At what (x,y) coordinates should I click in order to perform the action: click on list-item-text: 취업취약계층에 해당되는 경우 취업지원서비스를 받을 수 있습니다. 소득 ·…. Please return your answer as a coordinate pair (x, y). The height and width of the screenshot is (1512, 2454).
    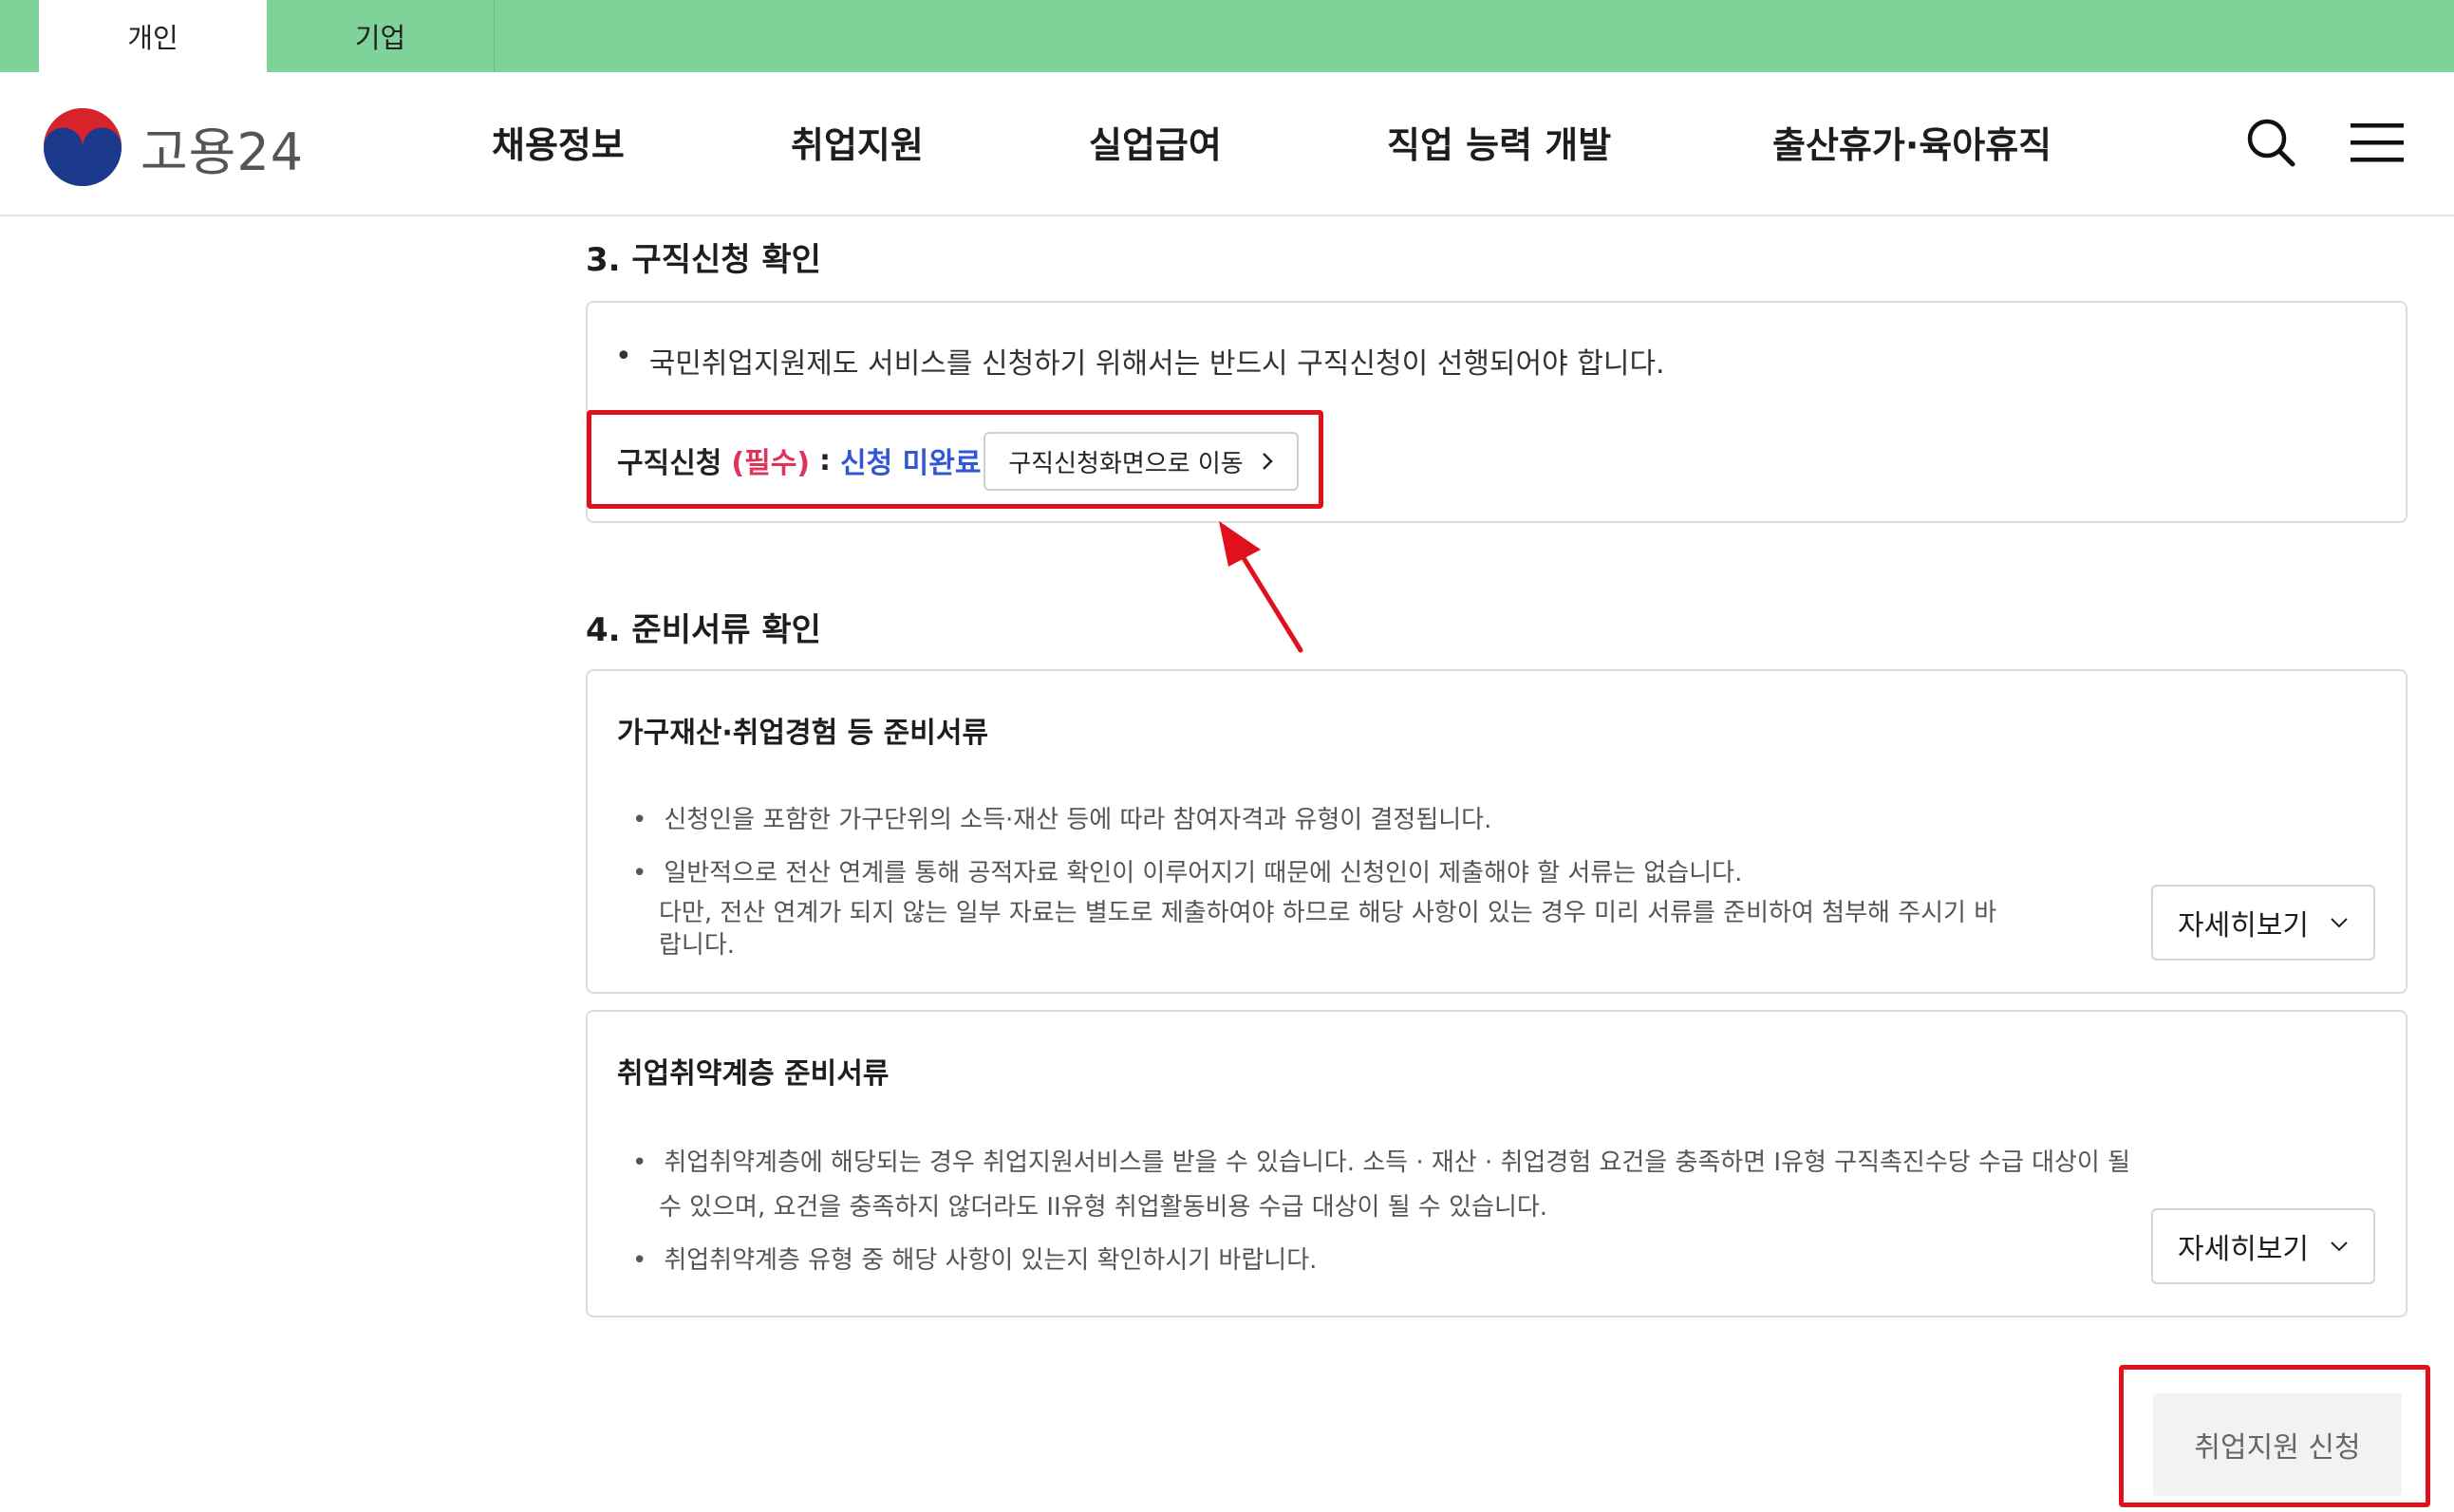
    Looking at the image, I should click on (1397, 1162).